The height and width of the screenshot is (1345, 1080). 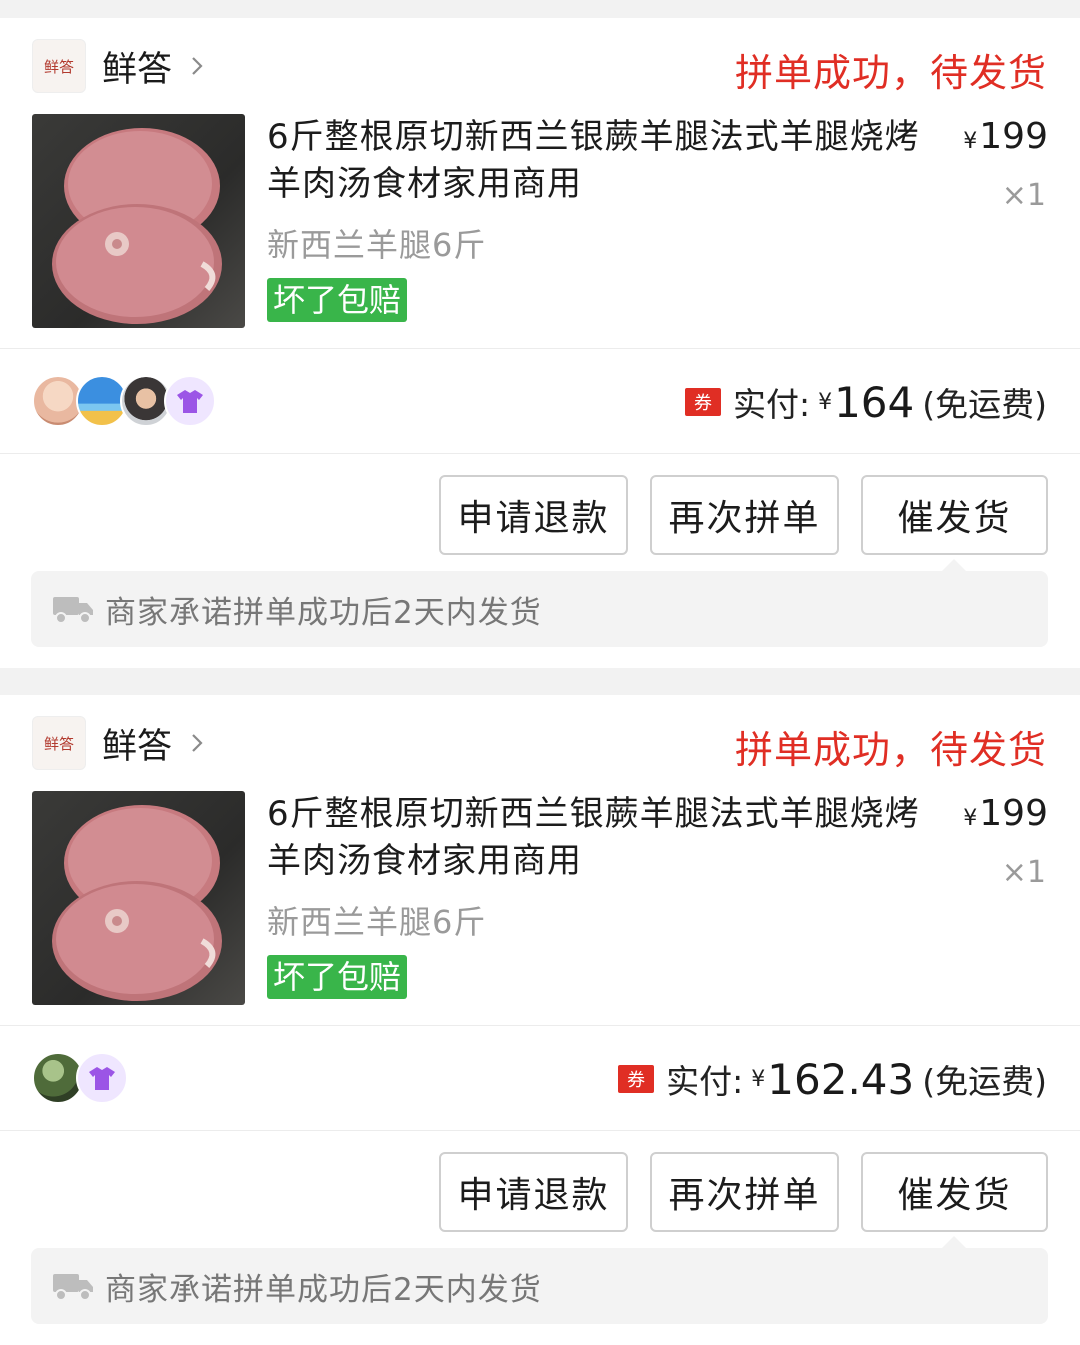 What do you see at coordinates (841, 1079) in the screenshot?
I see `paid-amount: 162.43` at bounding box center [841, 1079].